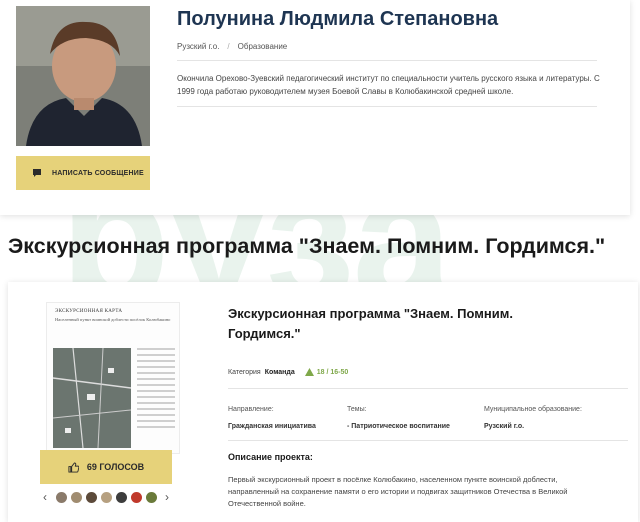 This screenshot has width=640, height=522. Describe the element at coordinates (279, 372) in the screenshot. I see `category-value: Команда` at that location.